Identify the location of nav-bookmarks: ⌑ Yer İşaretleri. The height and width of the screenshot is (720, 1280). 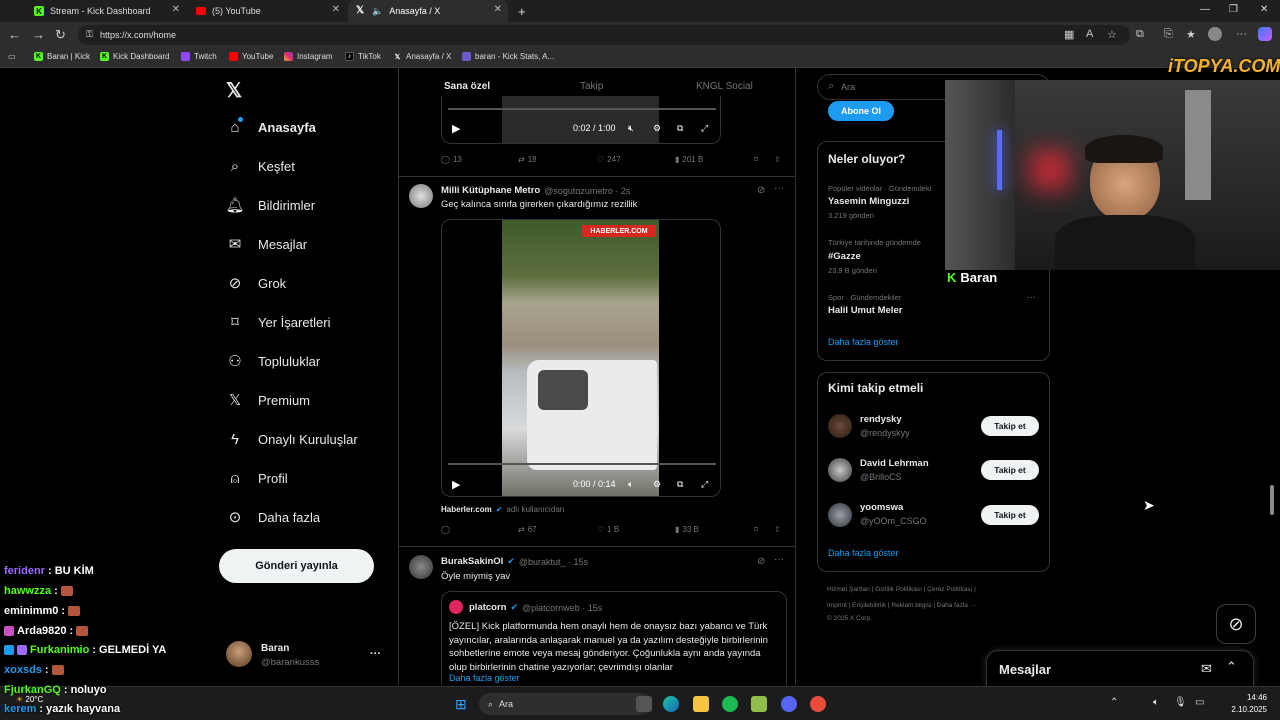
(278, 322).